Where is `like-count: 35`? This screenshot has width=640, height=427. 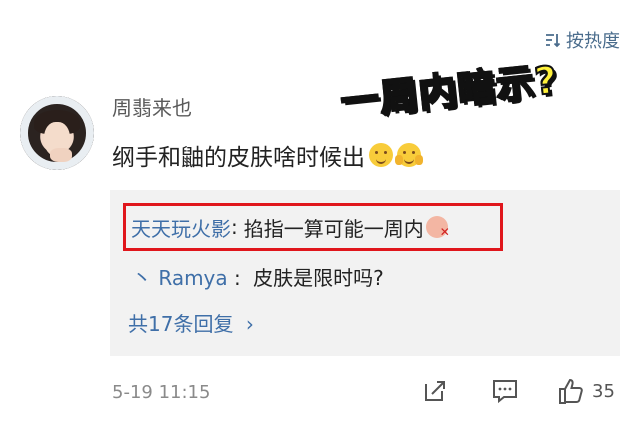 like-count: 35 is located at coordinates (603, 391).